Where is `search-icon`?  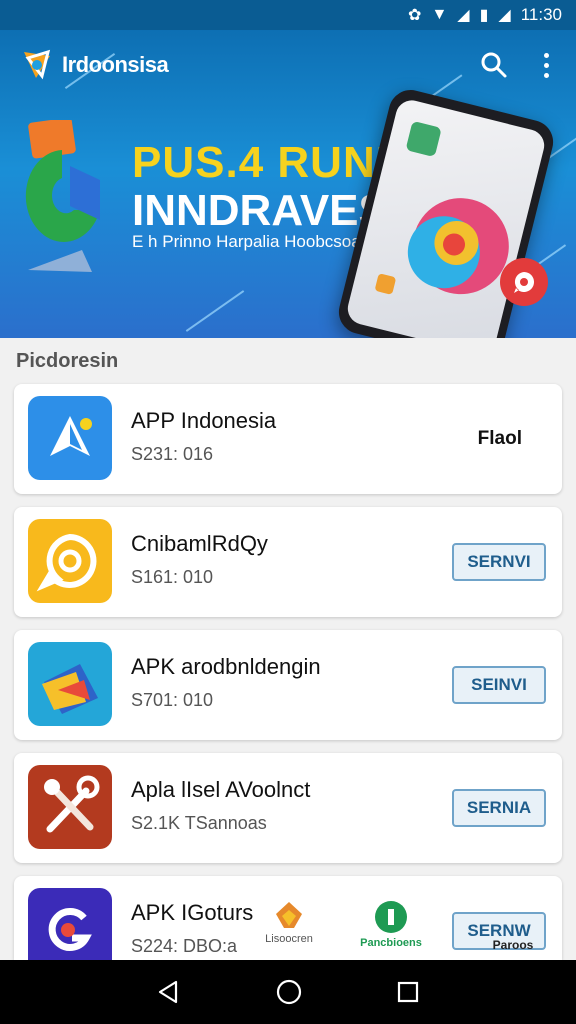 search-icon is located at coordinates (494, 65).